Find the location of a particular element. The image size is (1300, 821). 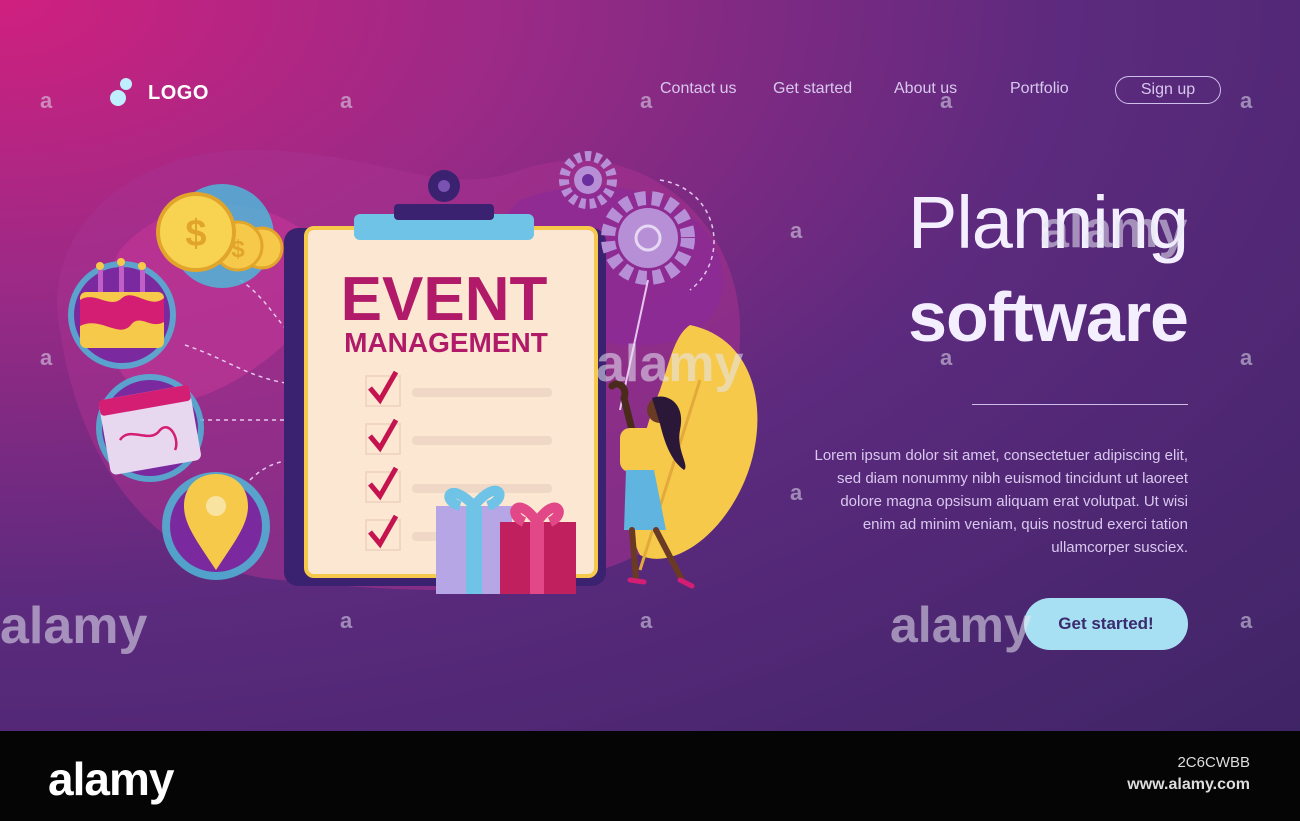

watermark-title: alamy is located at coordinates (1114, 230).